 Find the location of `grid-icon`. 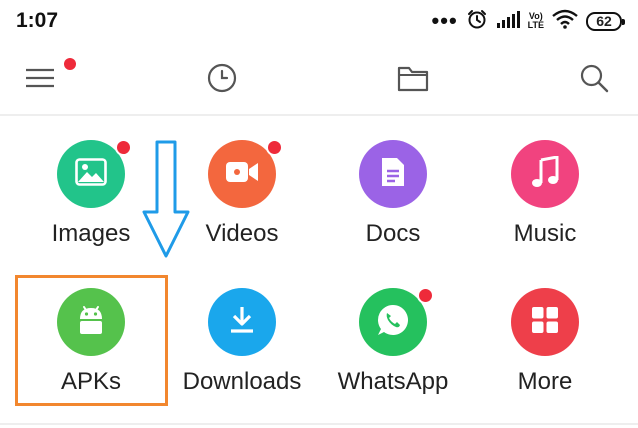

grid-icon is located at coordinates (545, 322).